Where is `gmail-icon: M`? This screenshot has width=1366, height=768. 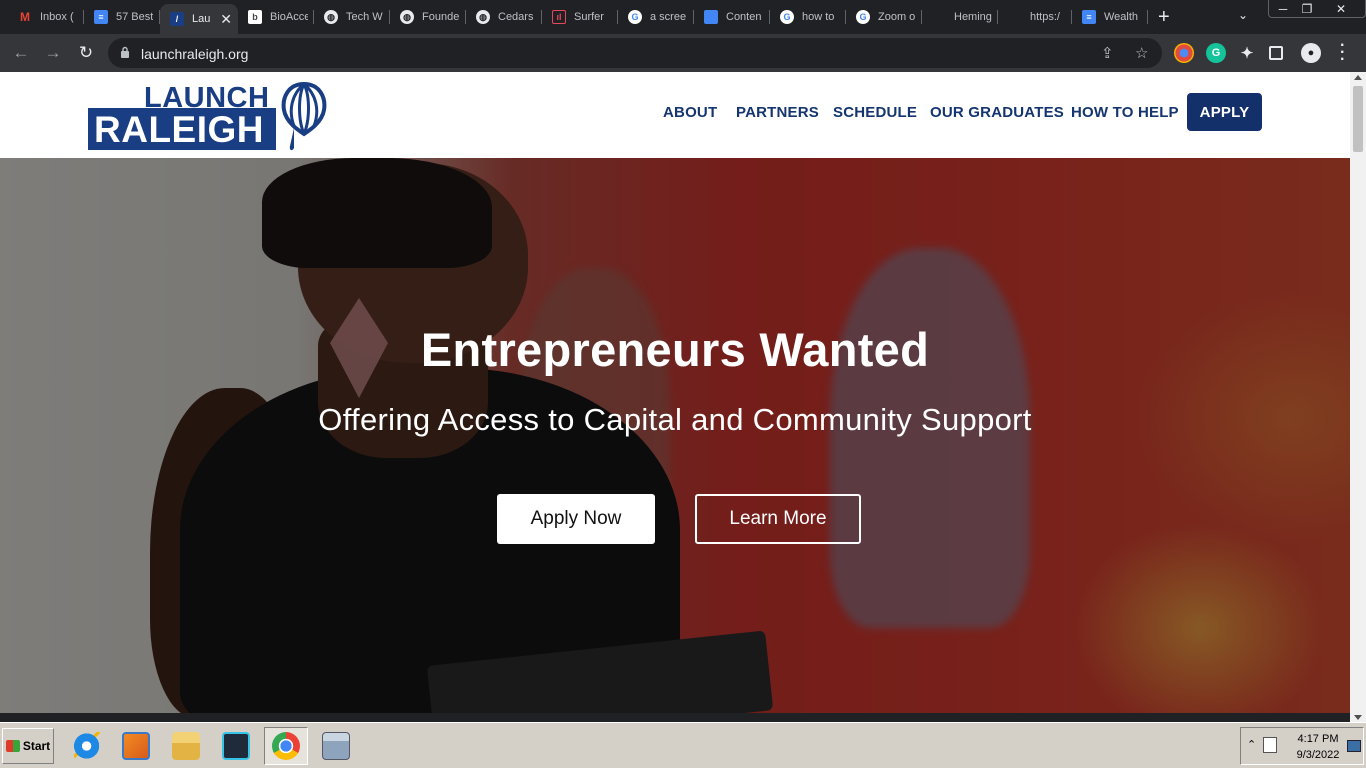 gmail-icon: M is located at coordinates (25, 17).